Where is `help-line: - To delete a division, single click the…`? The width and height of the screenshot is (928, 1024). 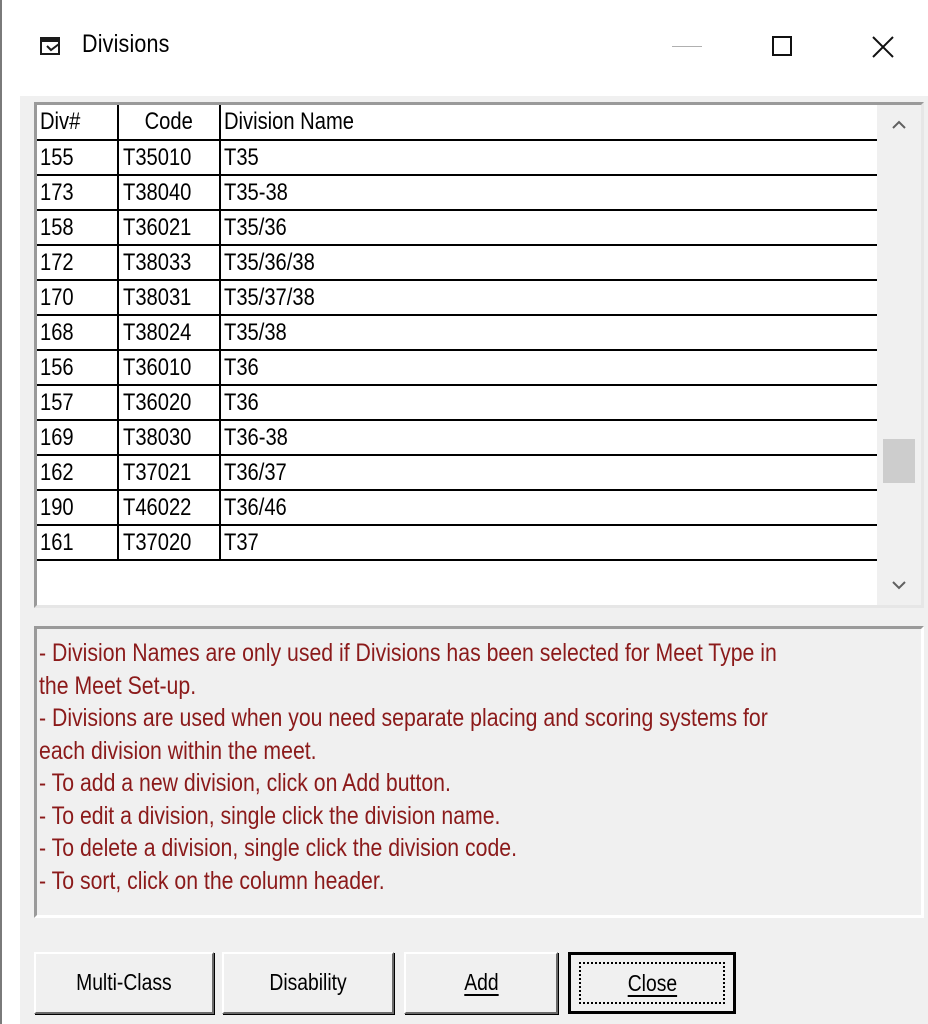
help-line: - To delete a division, single click the… is located at coordinates (278, 848).